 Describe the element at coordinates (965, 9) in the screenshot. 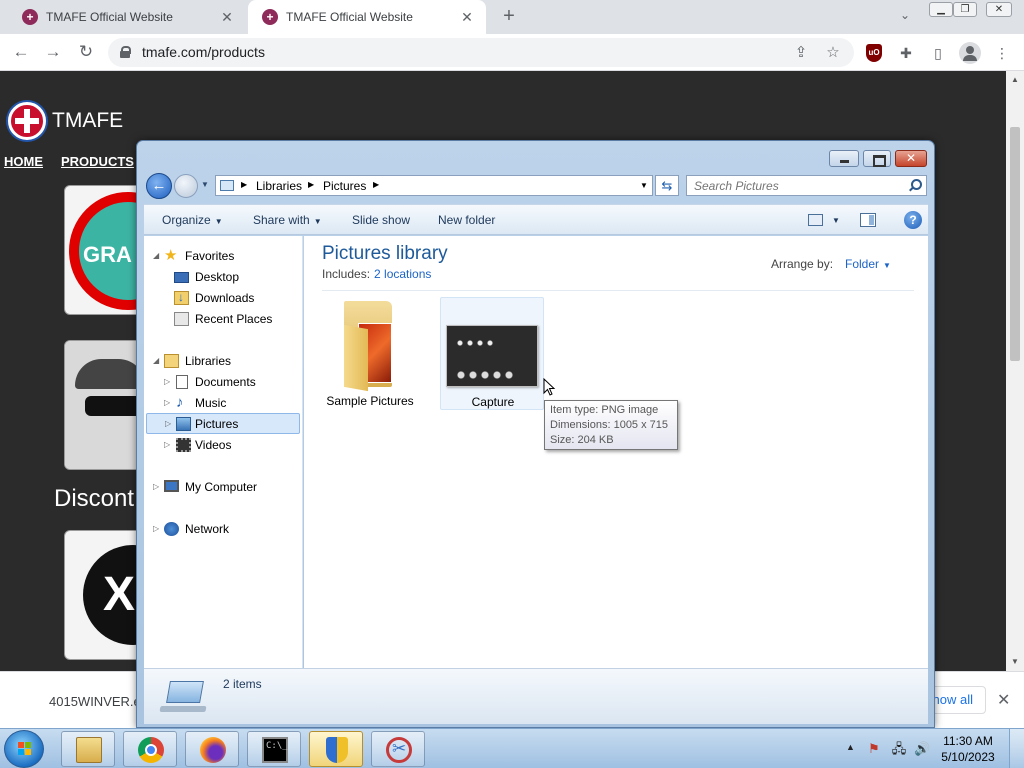

I see `browser-restore-icon: ❐` at that location.